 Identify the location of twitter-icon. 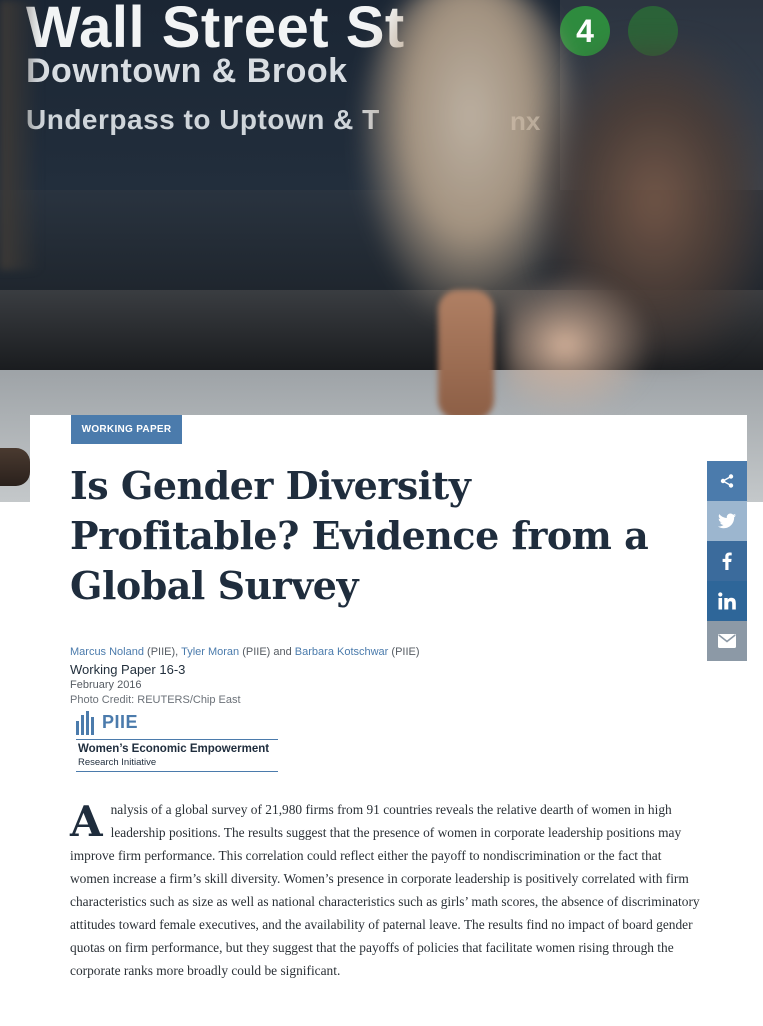
(727, 521).